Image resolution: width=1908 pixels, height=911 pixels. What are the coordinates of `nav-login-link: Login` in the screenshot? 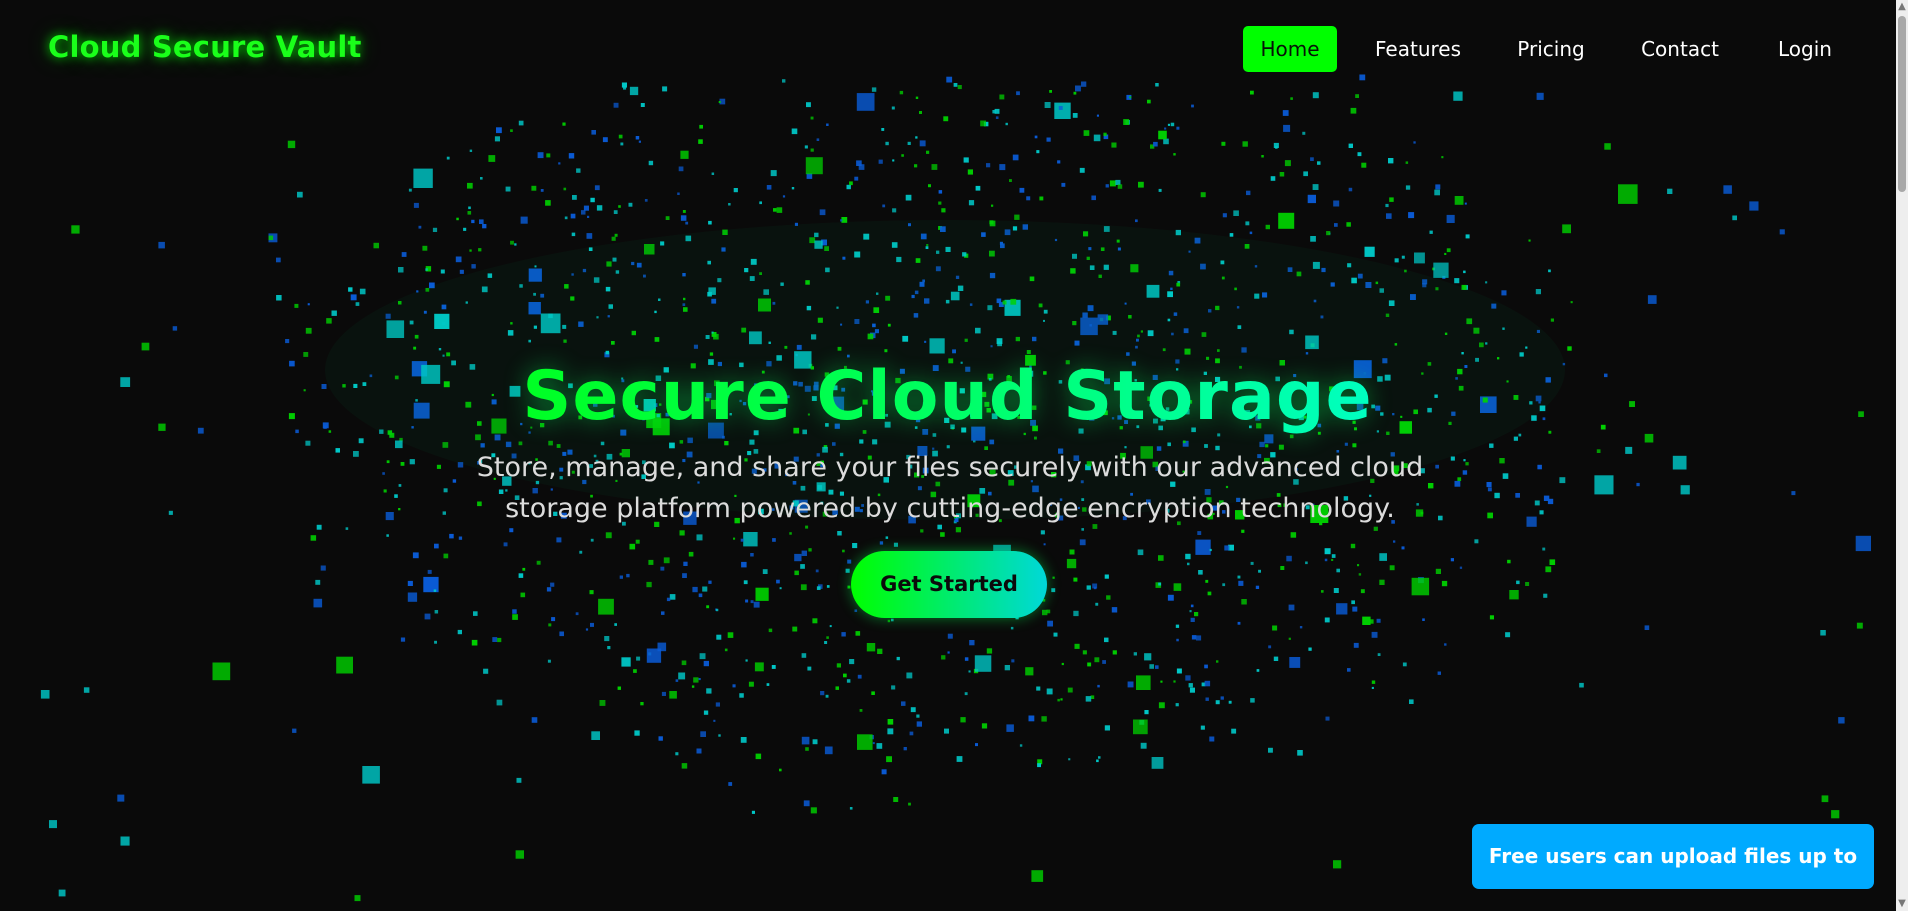 It's located at (1805, 49).